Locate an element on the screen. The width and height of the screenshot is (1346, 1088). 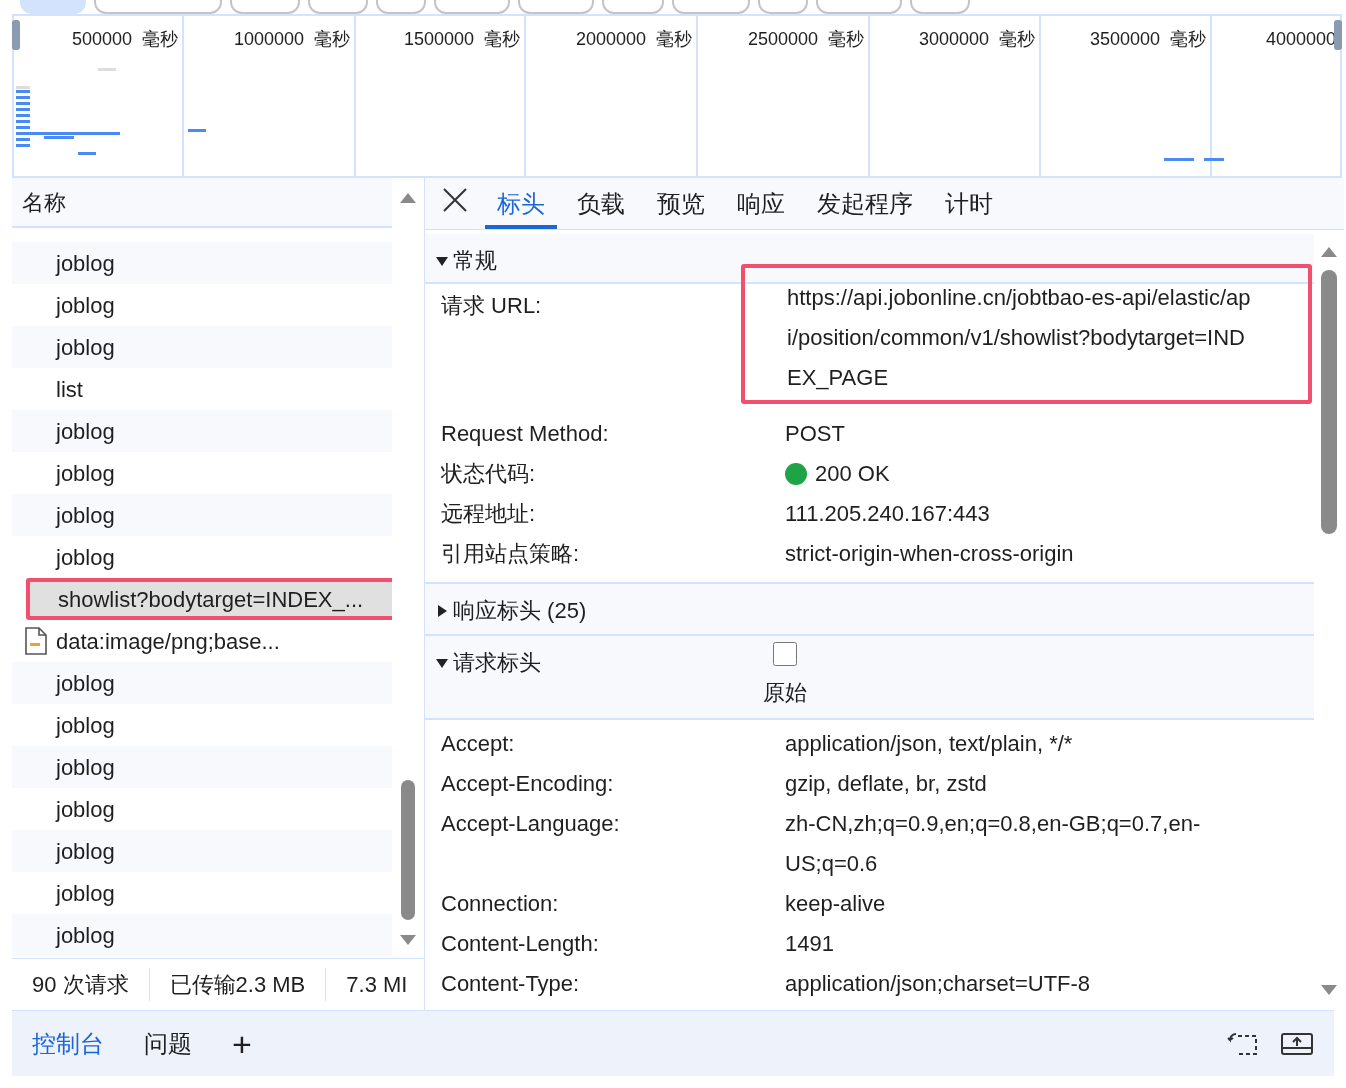
header-value: 1491 is located at coordinates (810, 944).